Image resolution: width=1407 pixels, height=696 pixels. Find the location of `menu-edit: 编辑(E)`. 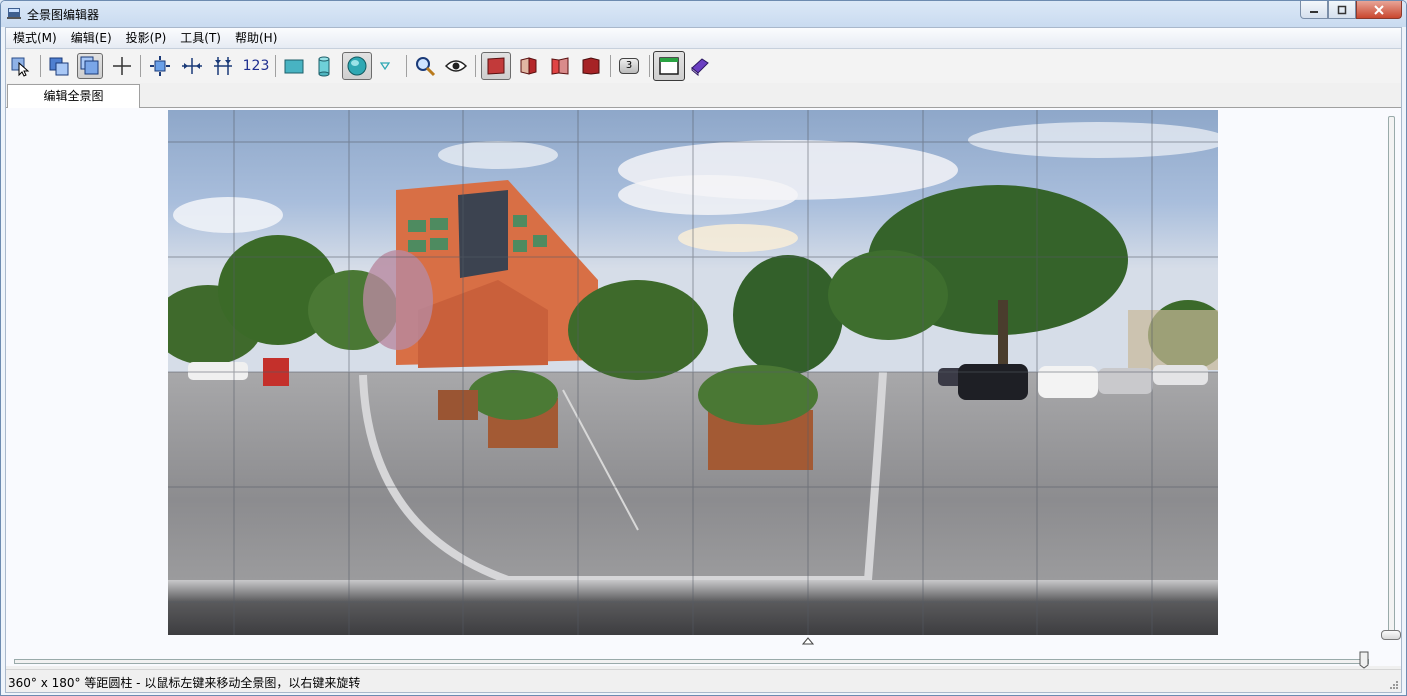

menu-edit: 编辑(E) is located at coordinates (91, 38).